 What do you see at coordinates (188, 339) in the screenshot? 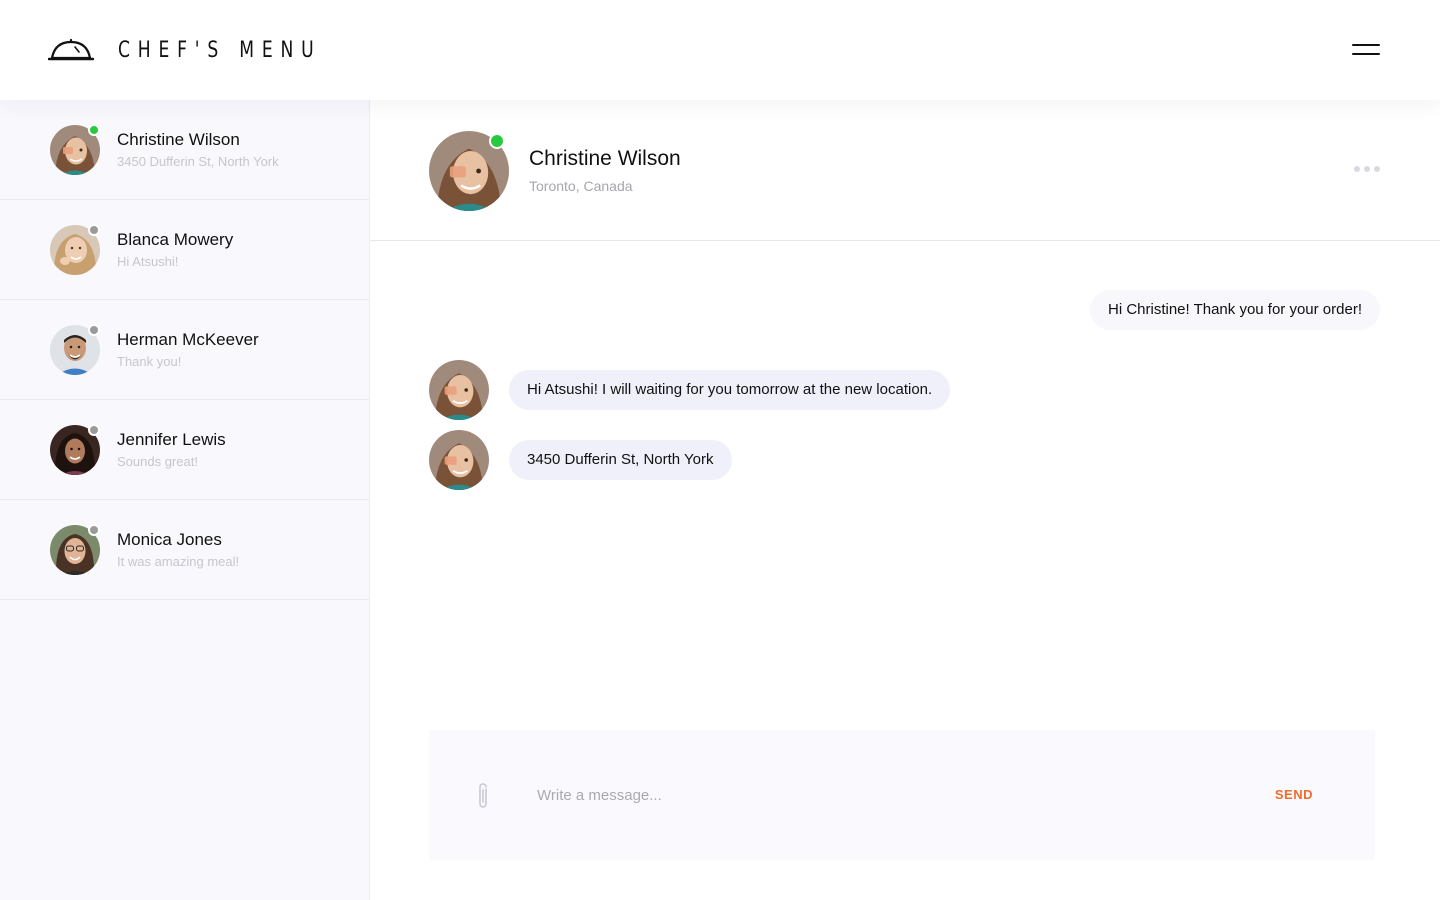
I see `contact-name: Herman McKeever` at bounding box center [188, 339].